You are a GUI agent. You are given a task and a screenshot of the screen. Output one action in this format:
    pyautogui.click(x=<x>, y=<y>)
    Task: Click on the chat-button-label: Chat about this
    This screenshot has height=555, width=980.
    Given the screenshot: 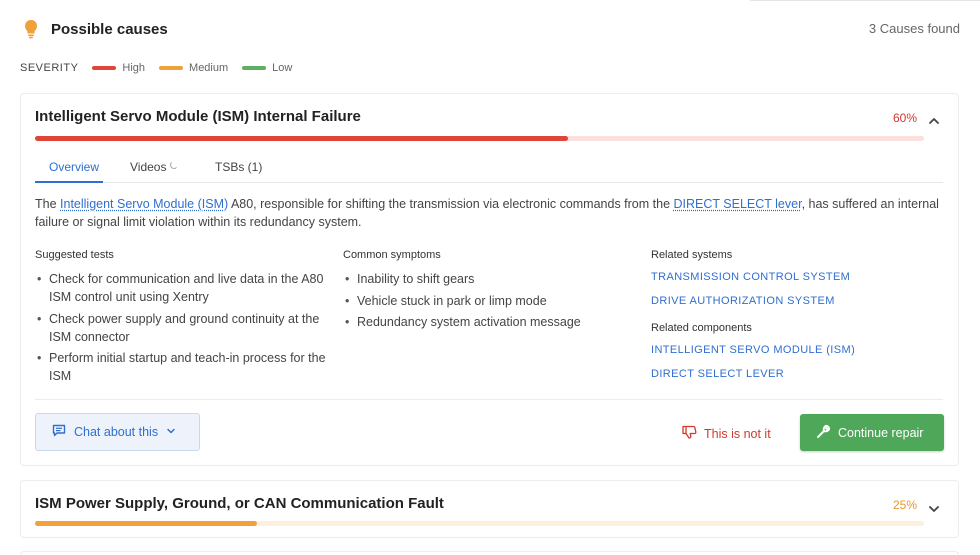 What is the action you would take?
    pyautogui.click(x=116, y=432)
    